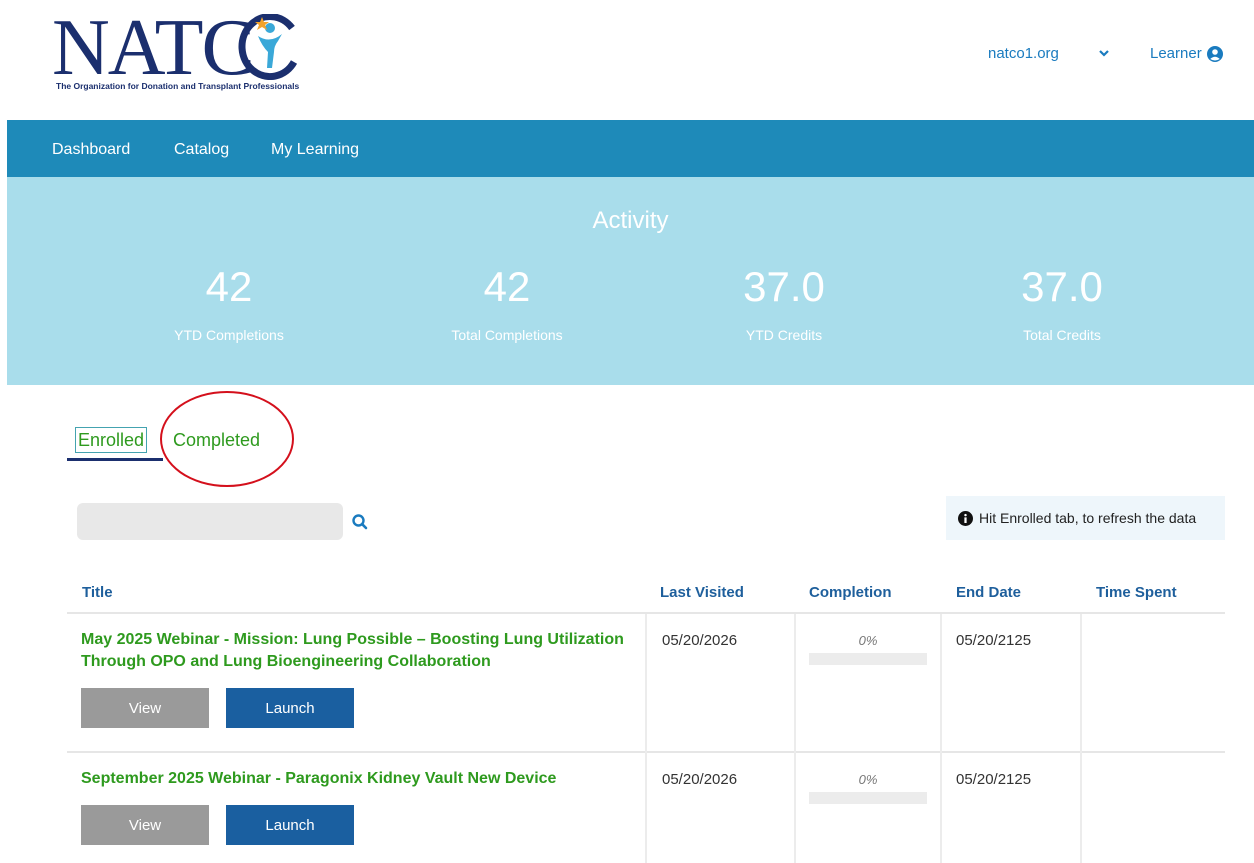 This screenshot has width=1254, height=863. Describe the element at coordinates (115, 459) in the screenshot. I see `active-tab-indicator` at that location.